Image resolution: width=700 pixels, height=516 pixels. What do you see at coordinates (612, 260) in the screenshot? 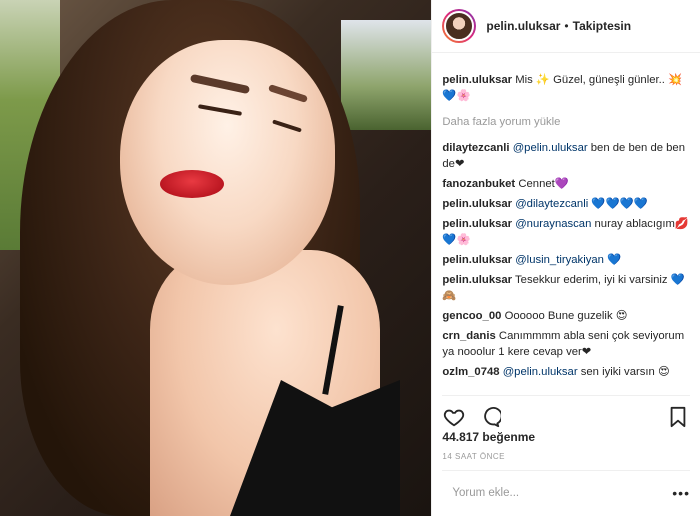
I see `comment-text: 💙` at bounding box center [612, 260].